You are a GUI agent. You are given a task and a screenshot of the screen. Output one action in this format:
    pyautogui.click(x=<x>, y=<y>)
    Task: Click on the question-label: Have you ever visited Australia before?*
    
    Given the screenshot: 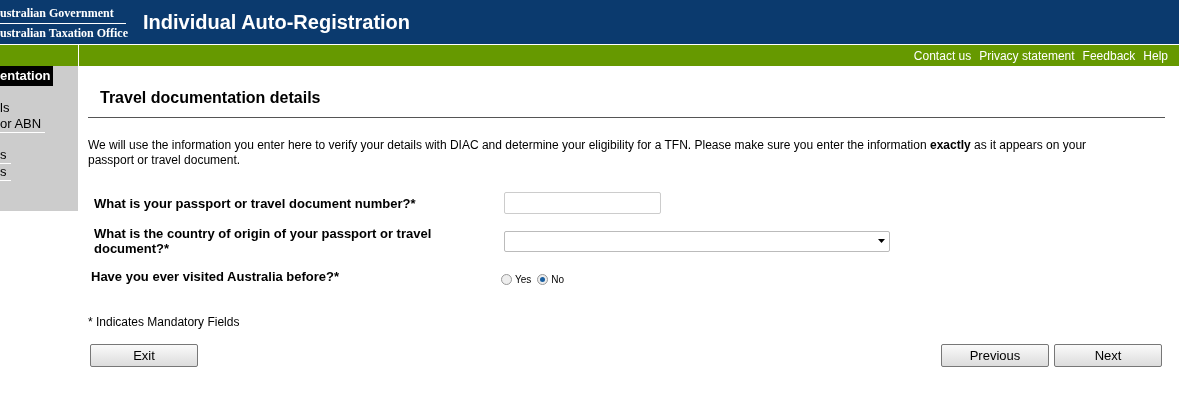 What is the action you would take?
    pyautogui.click(x=215, y=276)
    